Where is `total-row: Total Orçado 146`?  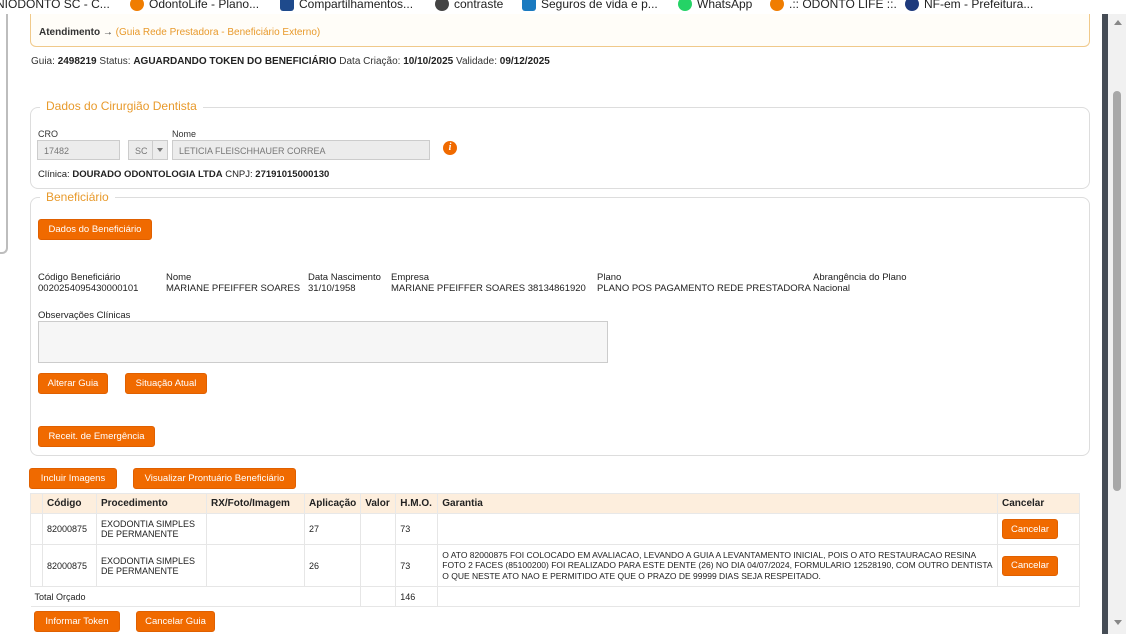
total-row: Total Orçado 146 is located at coordinates (555, 596).